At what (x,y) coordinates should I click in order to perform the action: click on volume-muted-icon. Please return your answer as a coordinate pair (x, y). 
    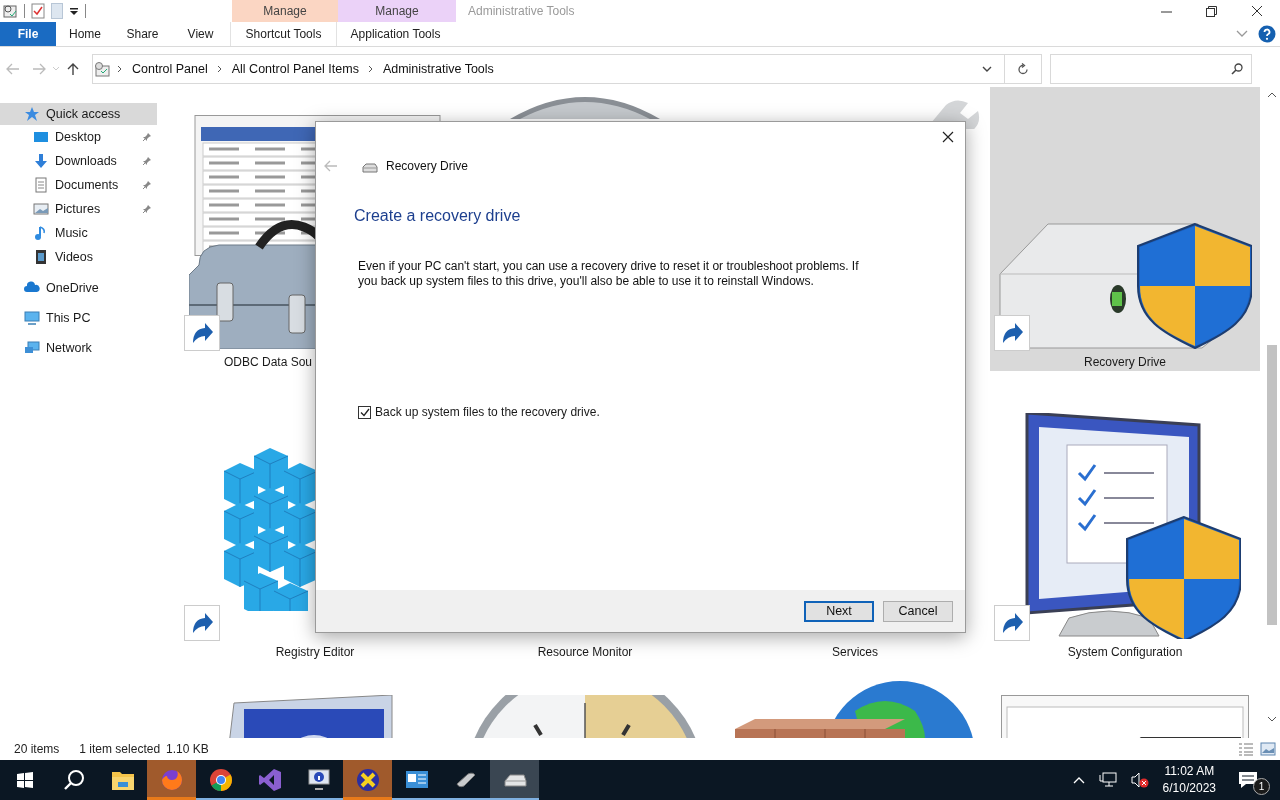
    Looking at the image, I should click on (1139, 780).